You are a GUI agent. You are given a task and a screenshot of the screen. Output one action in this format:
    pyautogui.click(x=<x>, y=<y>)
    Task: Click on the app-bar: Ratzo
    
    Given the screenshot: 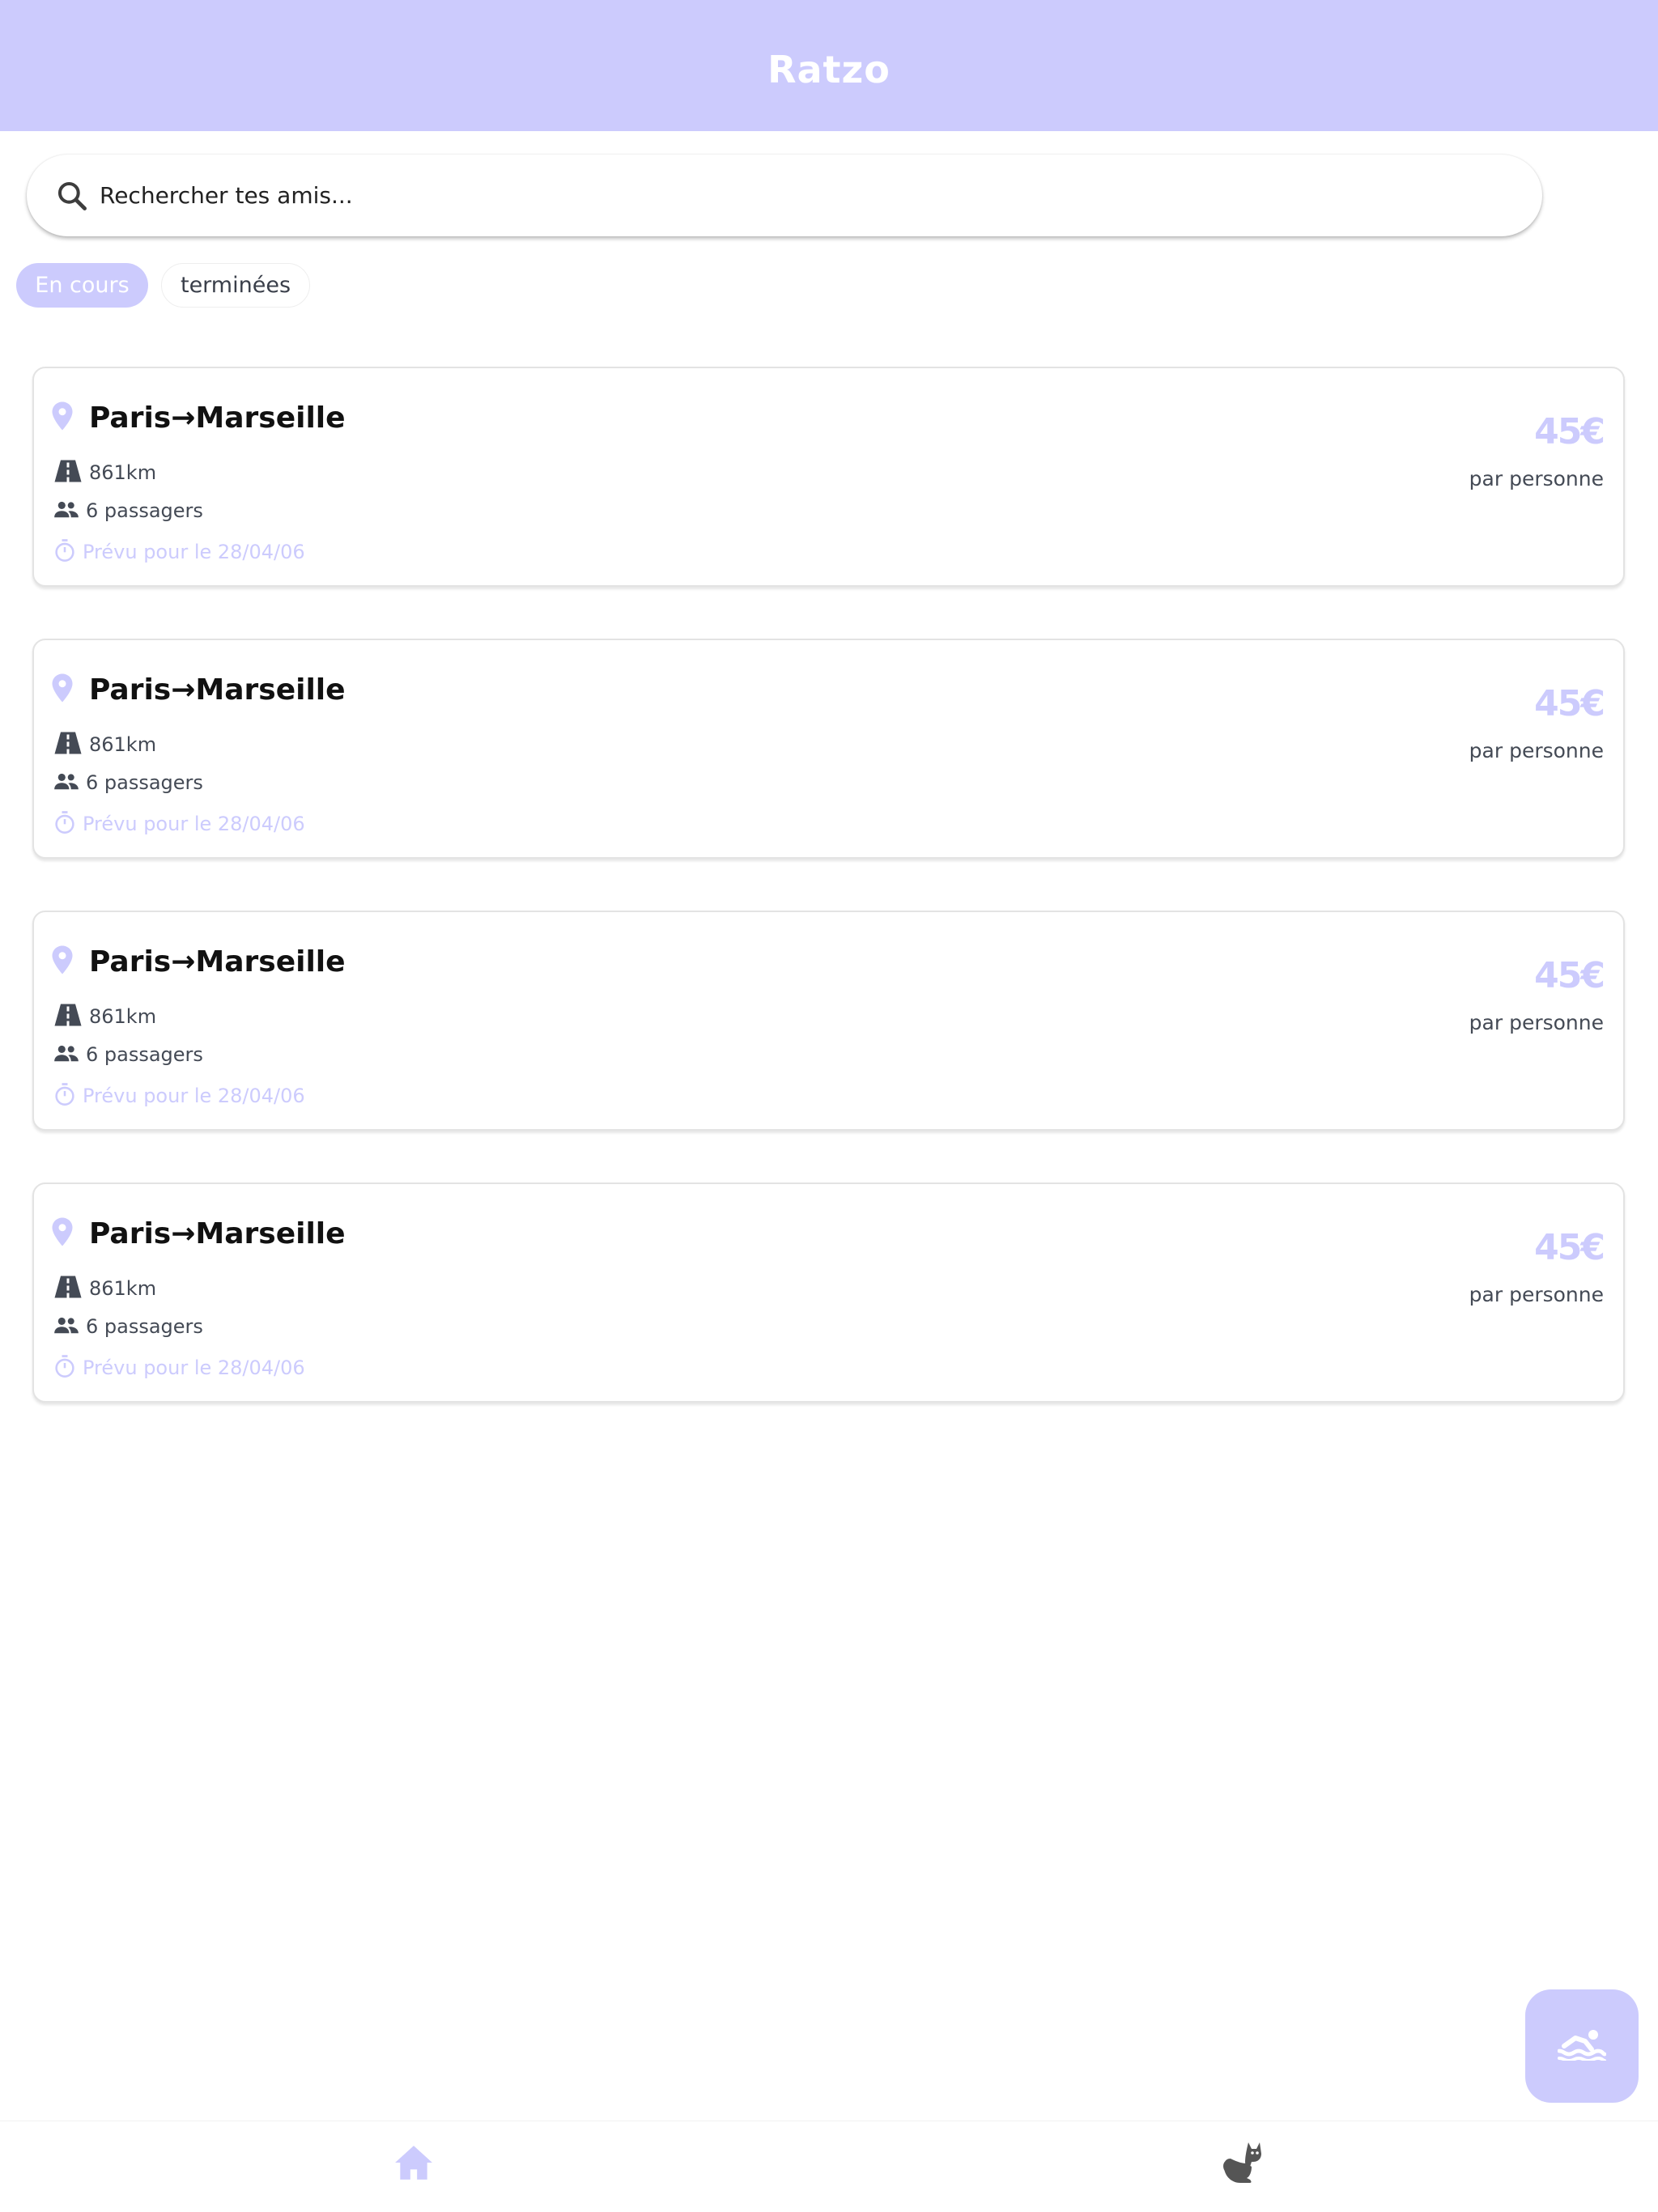 What is the action you would take?
    pyautogui.click(x=829, y=65)
    